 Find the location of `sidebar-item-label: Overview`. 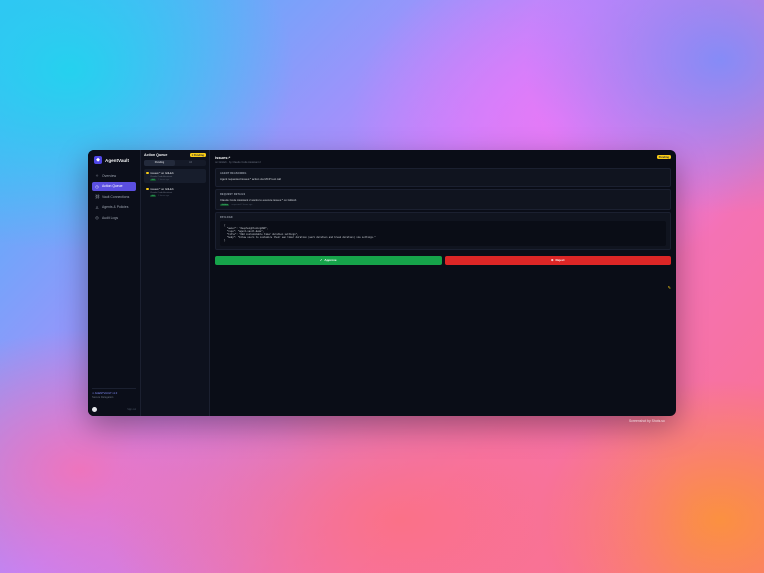

sidebar-item-label: Overview is located at coordinates (109, 175).